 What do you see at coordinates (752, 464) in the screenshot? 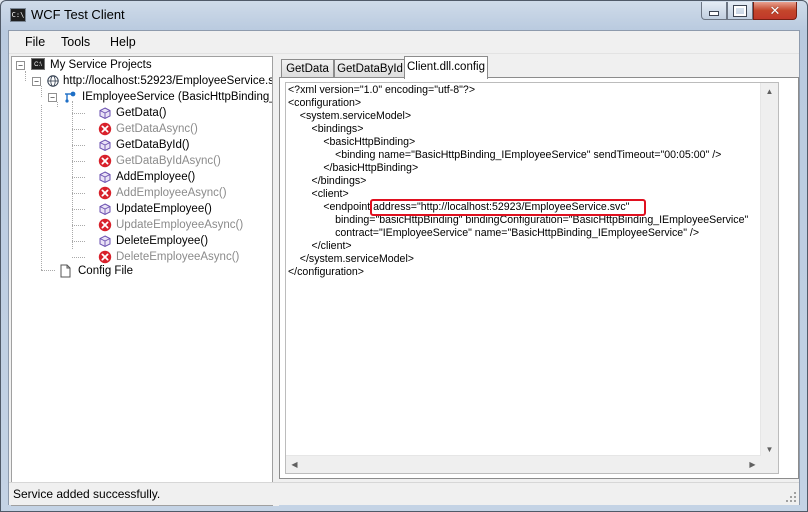
I see `scroll-right-icon: ▶` at bounding box center [752, 464].